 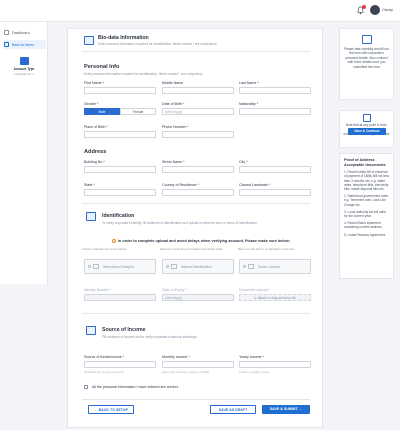 I want to click on save-as-draft-button: SAVE AS DRAFT, so click(x=233, y=409).